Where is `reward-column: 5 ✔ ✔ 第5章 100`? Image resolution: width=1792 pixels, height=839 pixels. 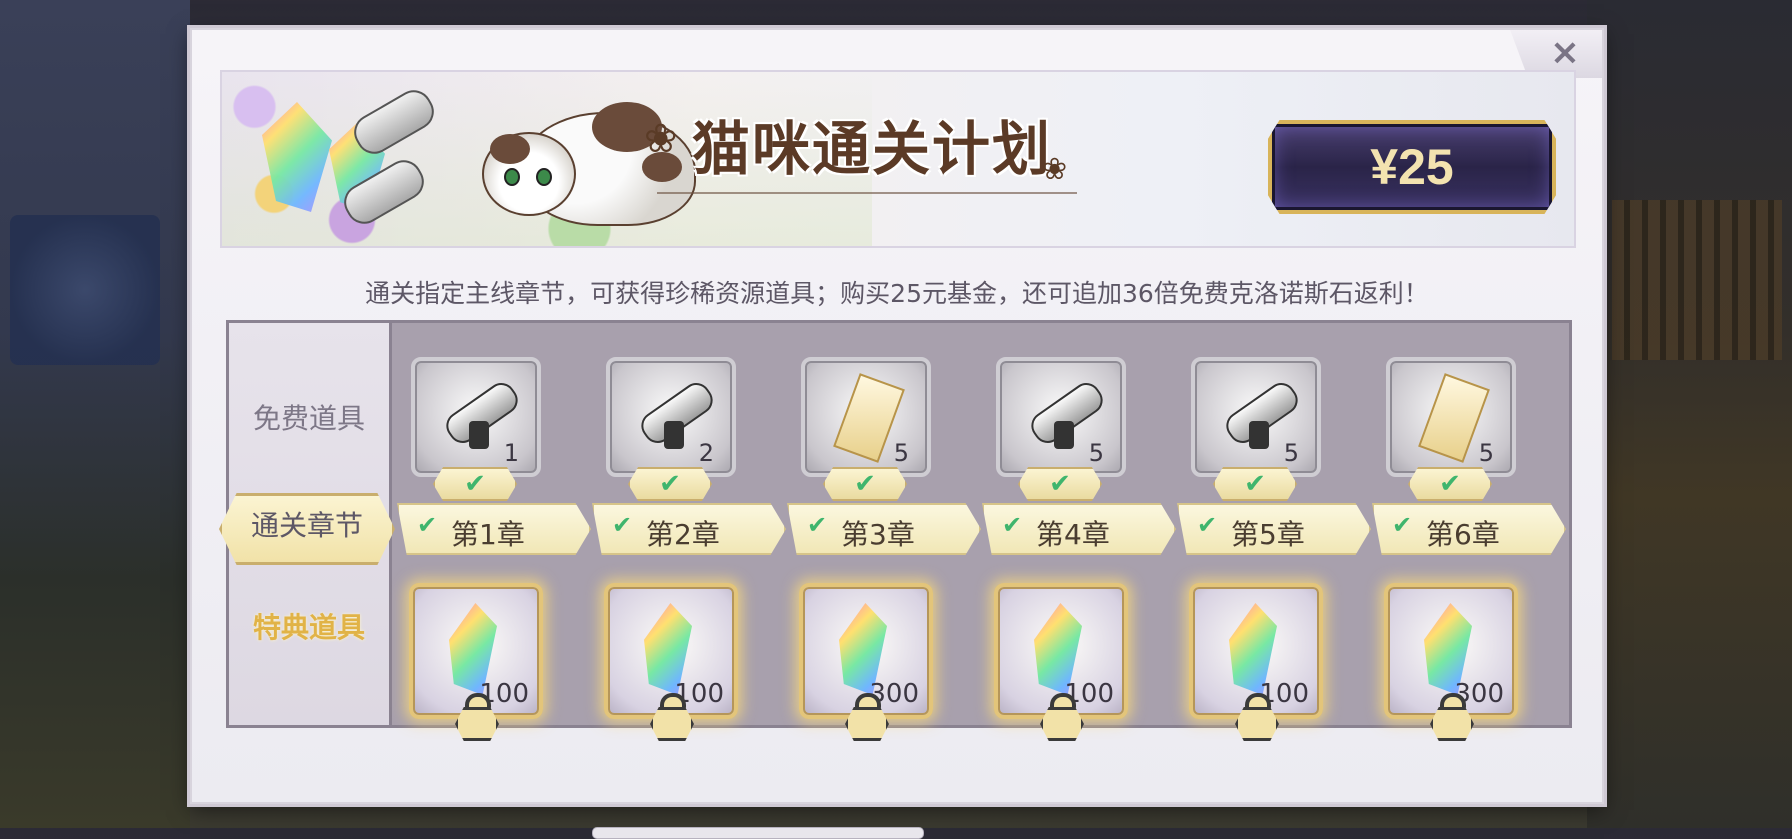
reward-column: 5 ✔ ✔ 第5章 100 is located at coordinates (1274, 532).